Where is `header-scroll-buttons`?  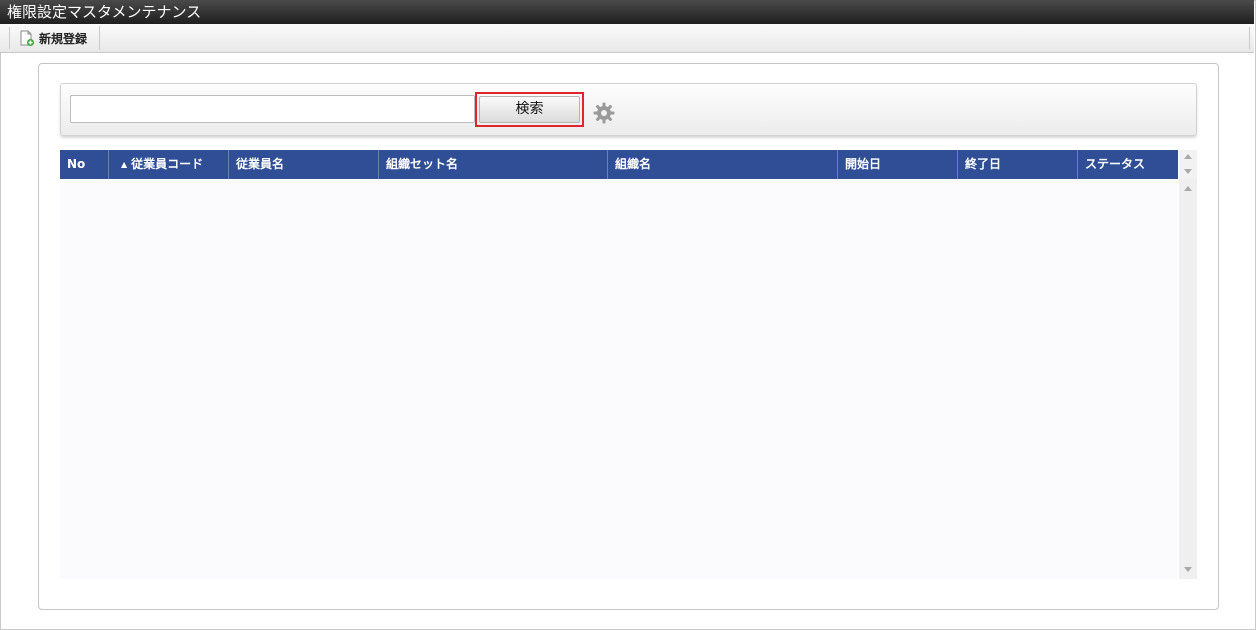 header-scroll-buttons is located at coordinates (1188, 164).